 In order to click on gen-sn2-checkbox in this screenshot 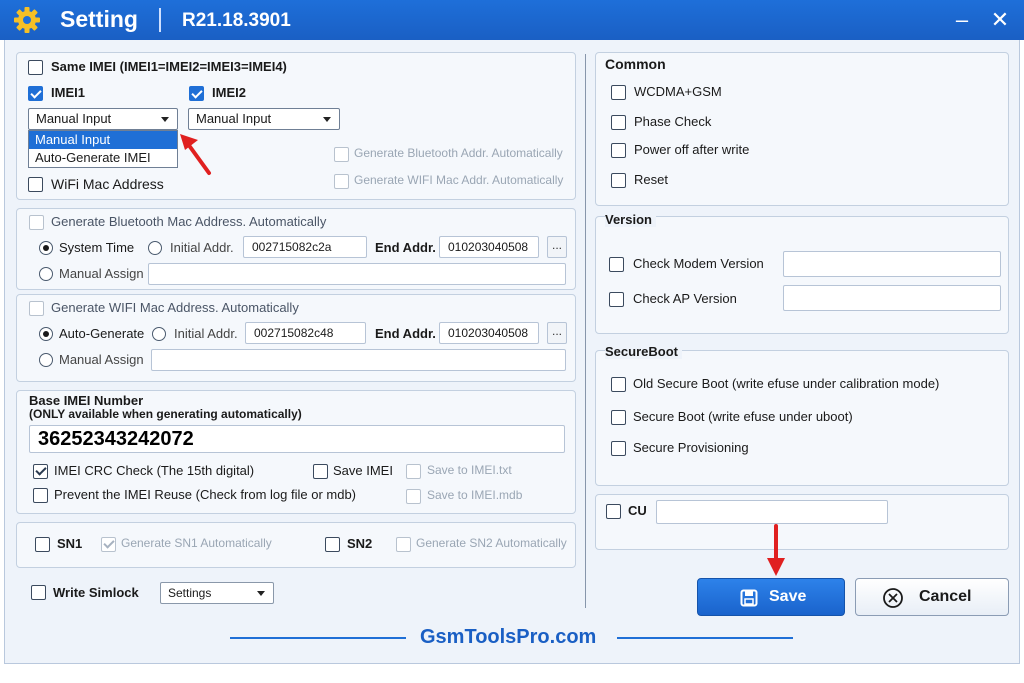, I will do `click(403, 544)`.